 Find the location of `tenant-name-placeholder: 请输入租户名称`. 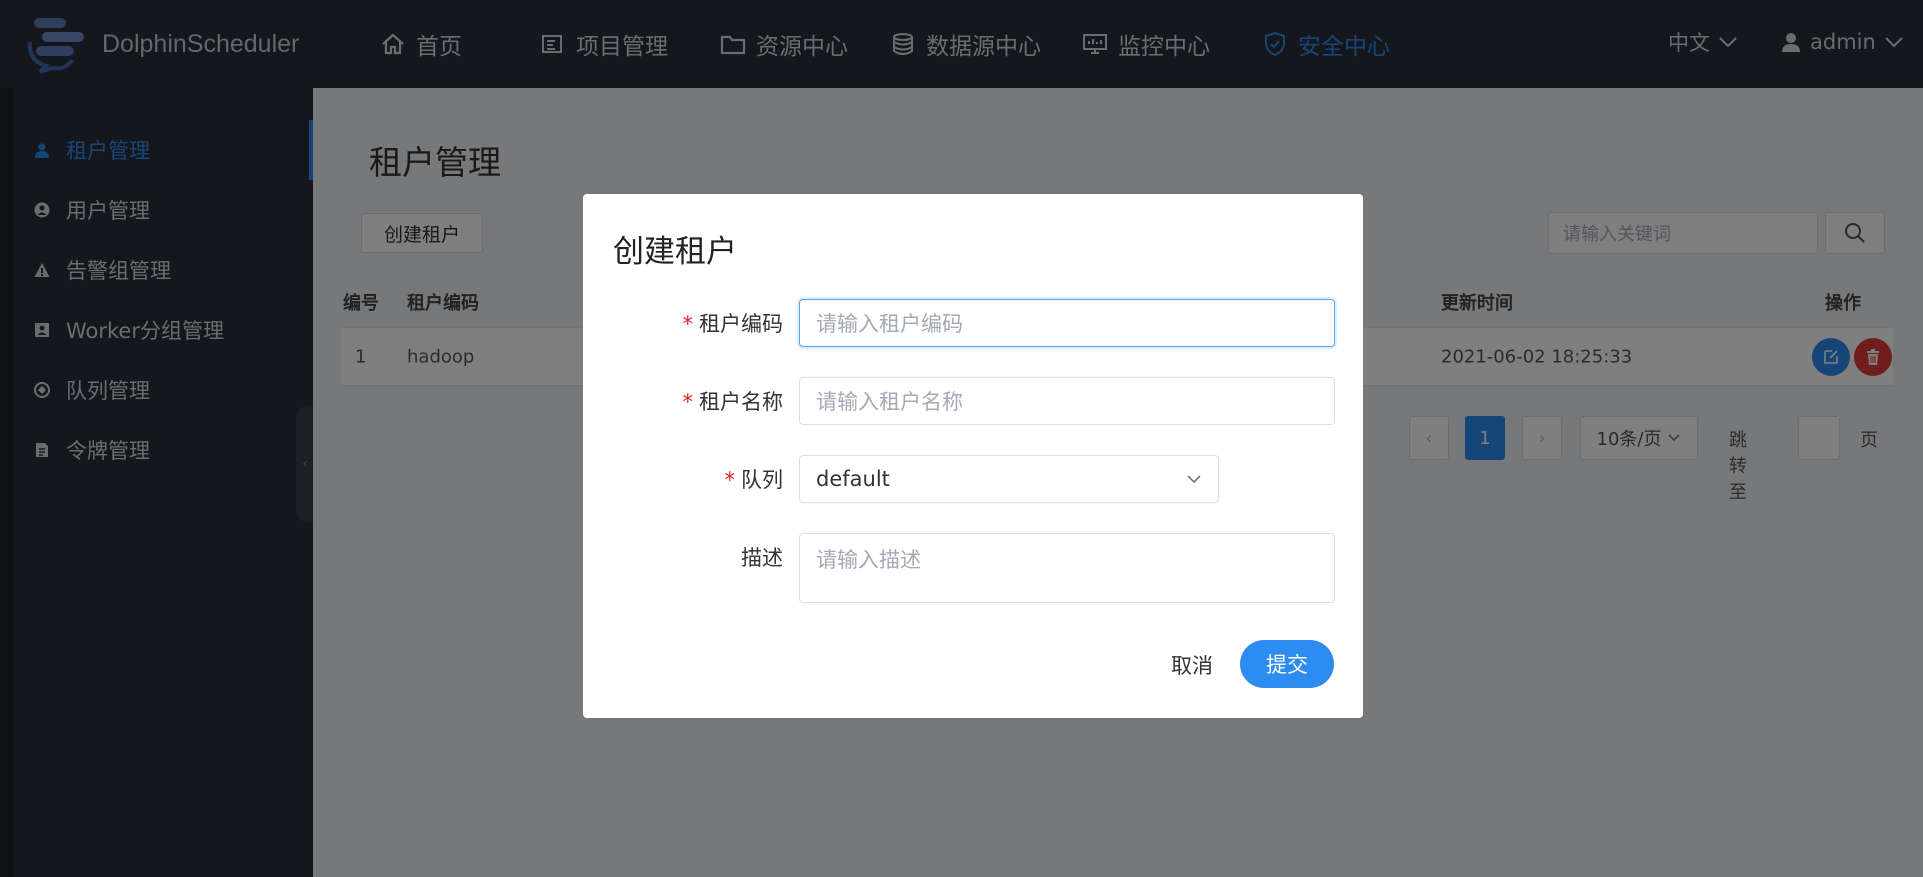

tenant-name-placeholder: 请输入租户名称 is located at coordinates (889, 402).